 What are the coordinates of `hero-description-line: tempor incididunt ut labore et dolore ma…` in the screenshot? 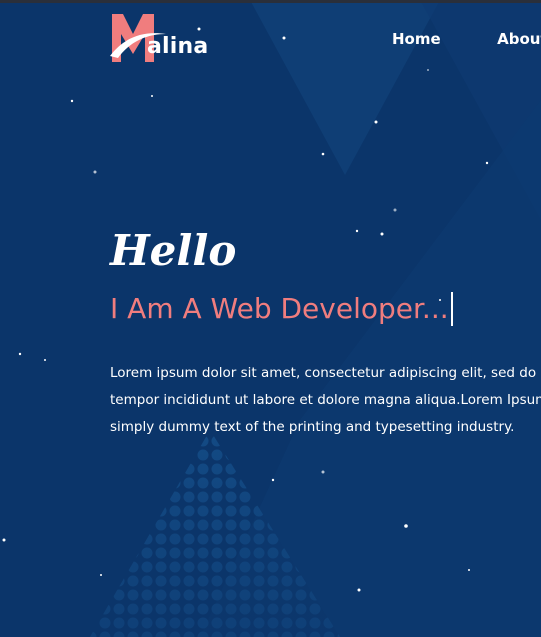 It's located at (325, 399).